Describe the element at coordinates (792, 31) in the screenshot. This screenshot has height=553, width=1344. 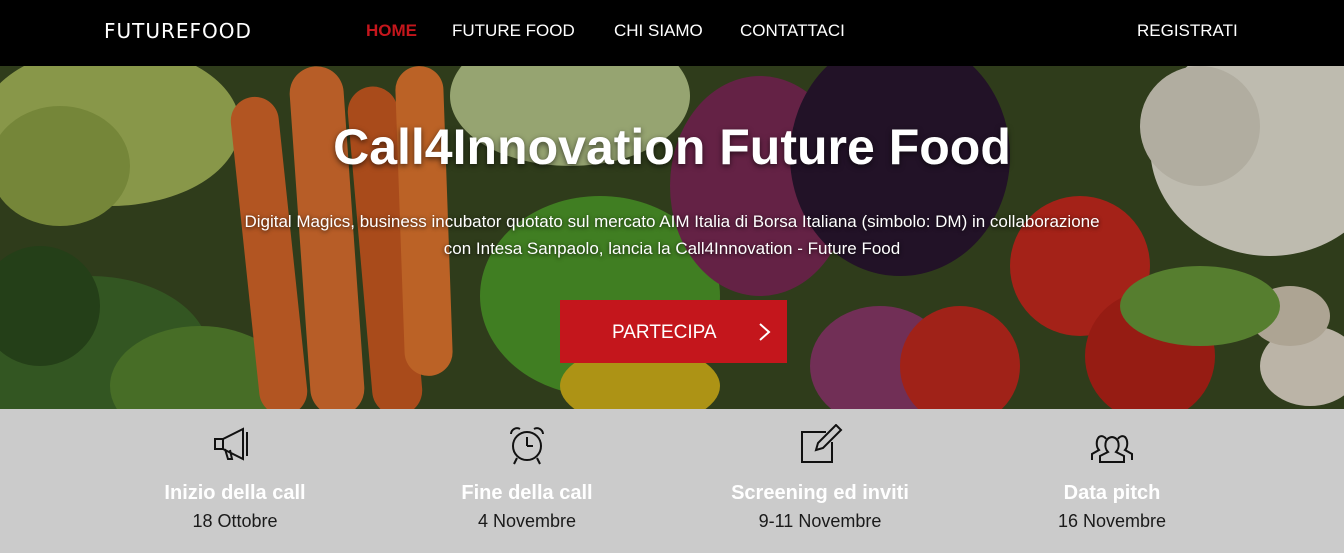
I see `nav-link-contattaci: CONTATTACI` at that location.